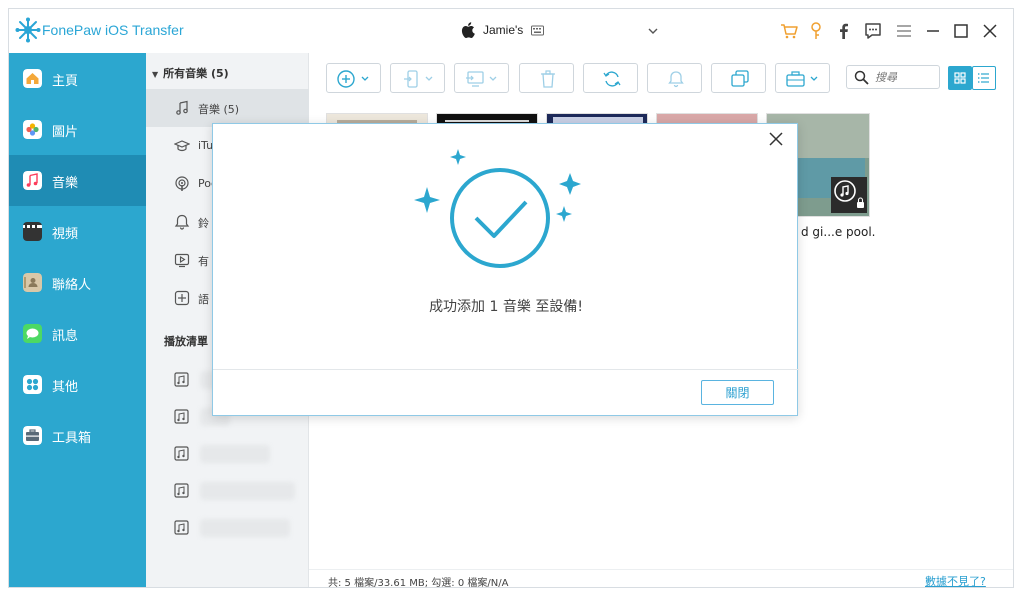 Image resolution: width=1023 pixels, height=597 pixels. Describe the element at coordinates (506, 369) in the screenshot. I see `dialog-divider` at that location.